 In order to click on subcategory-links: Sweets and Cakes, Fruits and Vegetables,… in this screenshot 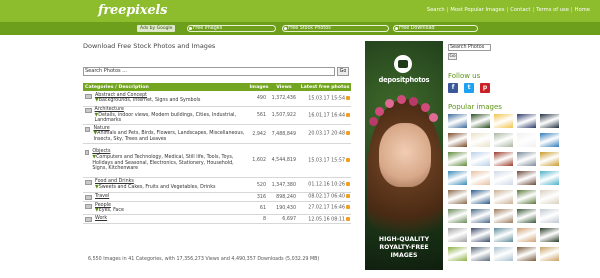, I will do `click(157, 187)`.